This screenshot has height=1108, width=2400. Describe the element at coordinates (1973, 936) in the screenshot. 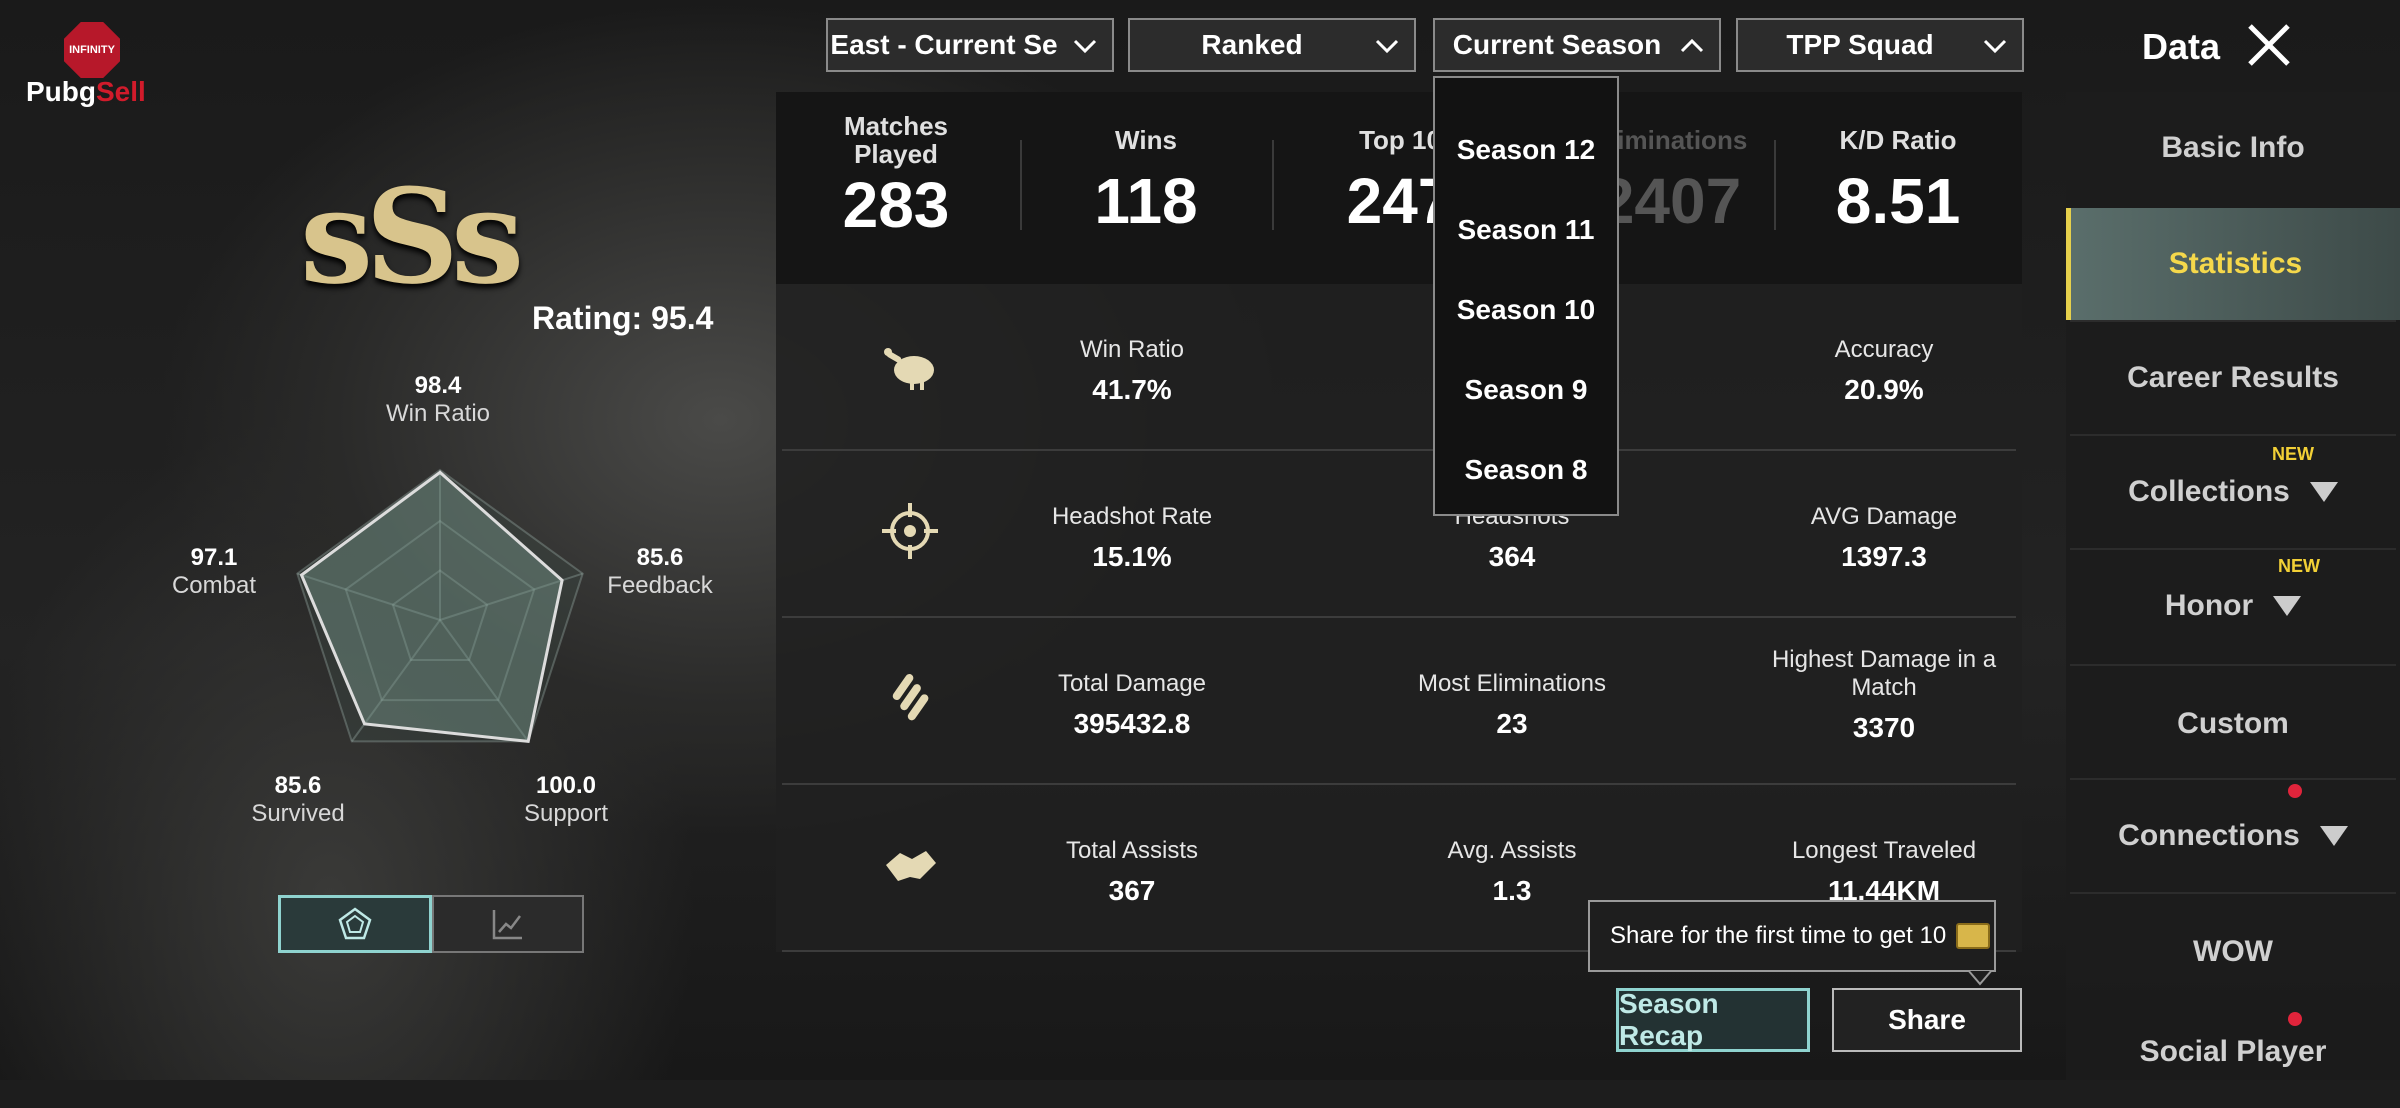

I see `coupon-icon` at that location.